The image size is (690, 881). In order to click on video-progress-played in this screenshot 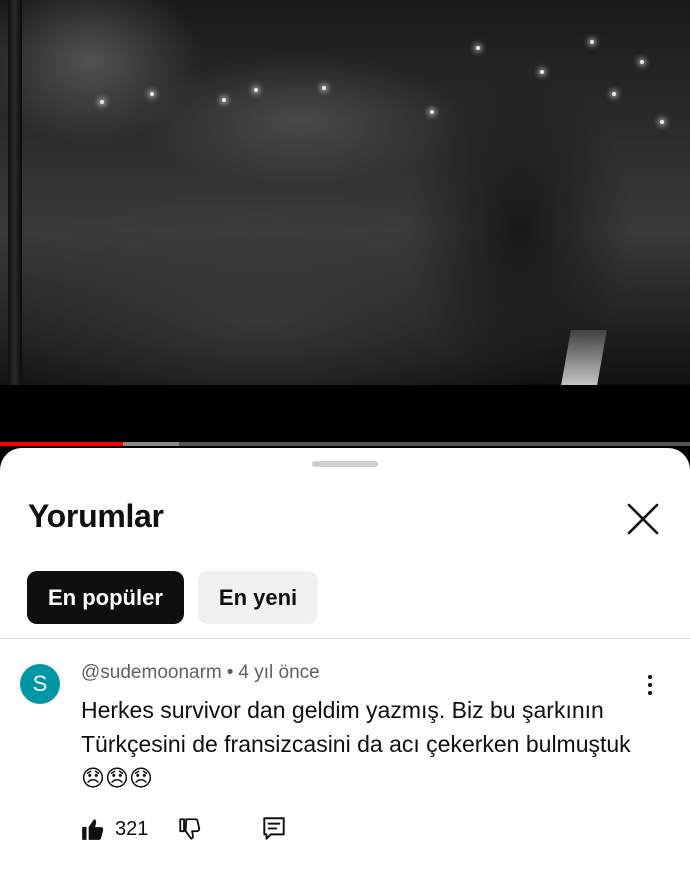, I will do `click(61, 444)`.